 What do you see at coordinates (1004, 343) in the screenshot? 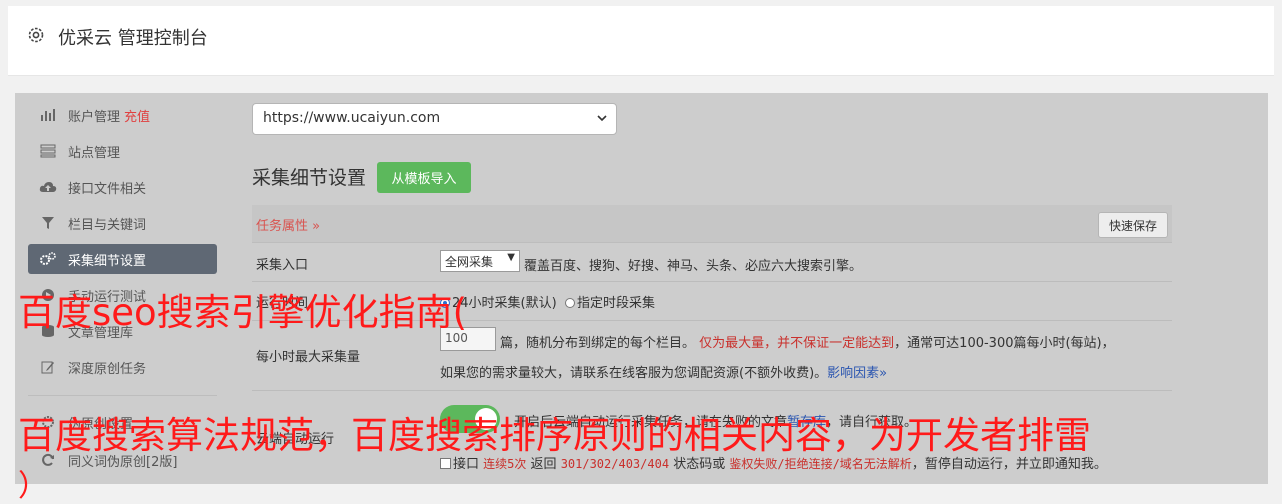
I see `max-desc-text2: ，通常可达100-300篇每小时(每站)，` at bounding box center [1004, 343].